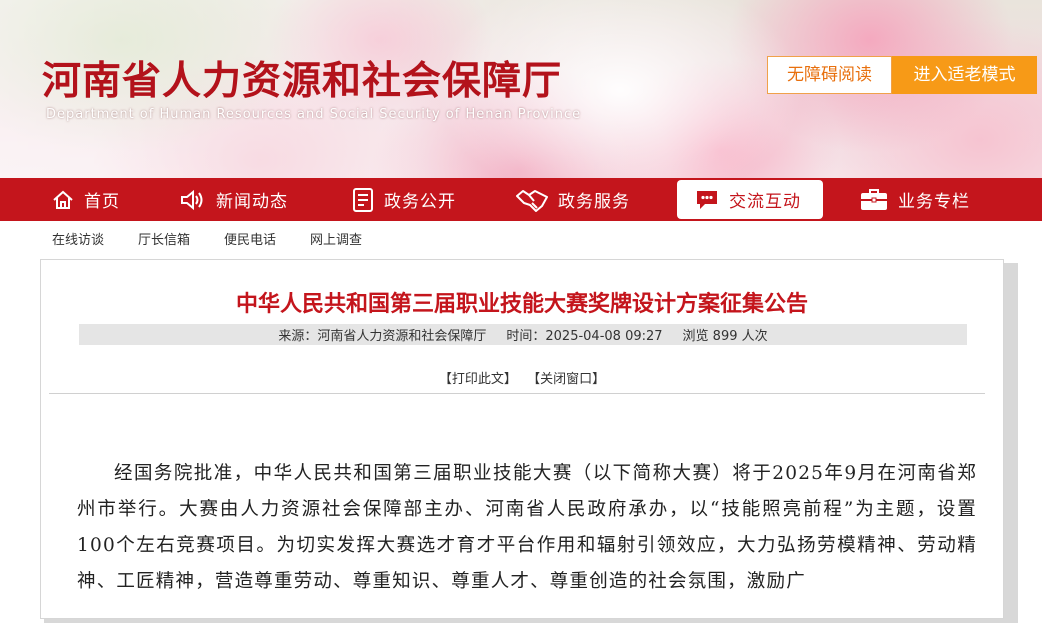 This screenshot has width=1042, height=623. What do you see at coordinates (521, 239) in the screenshot?
I see `sub-nav: 在线访谈 厅长信箱 便民电话 网上调查` at bounding box center [521, 239].